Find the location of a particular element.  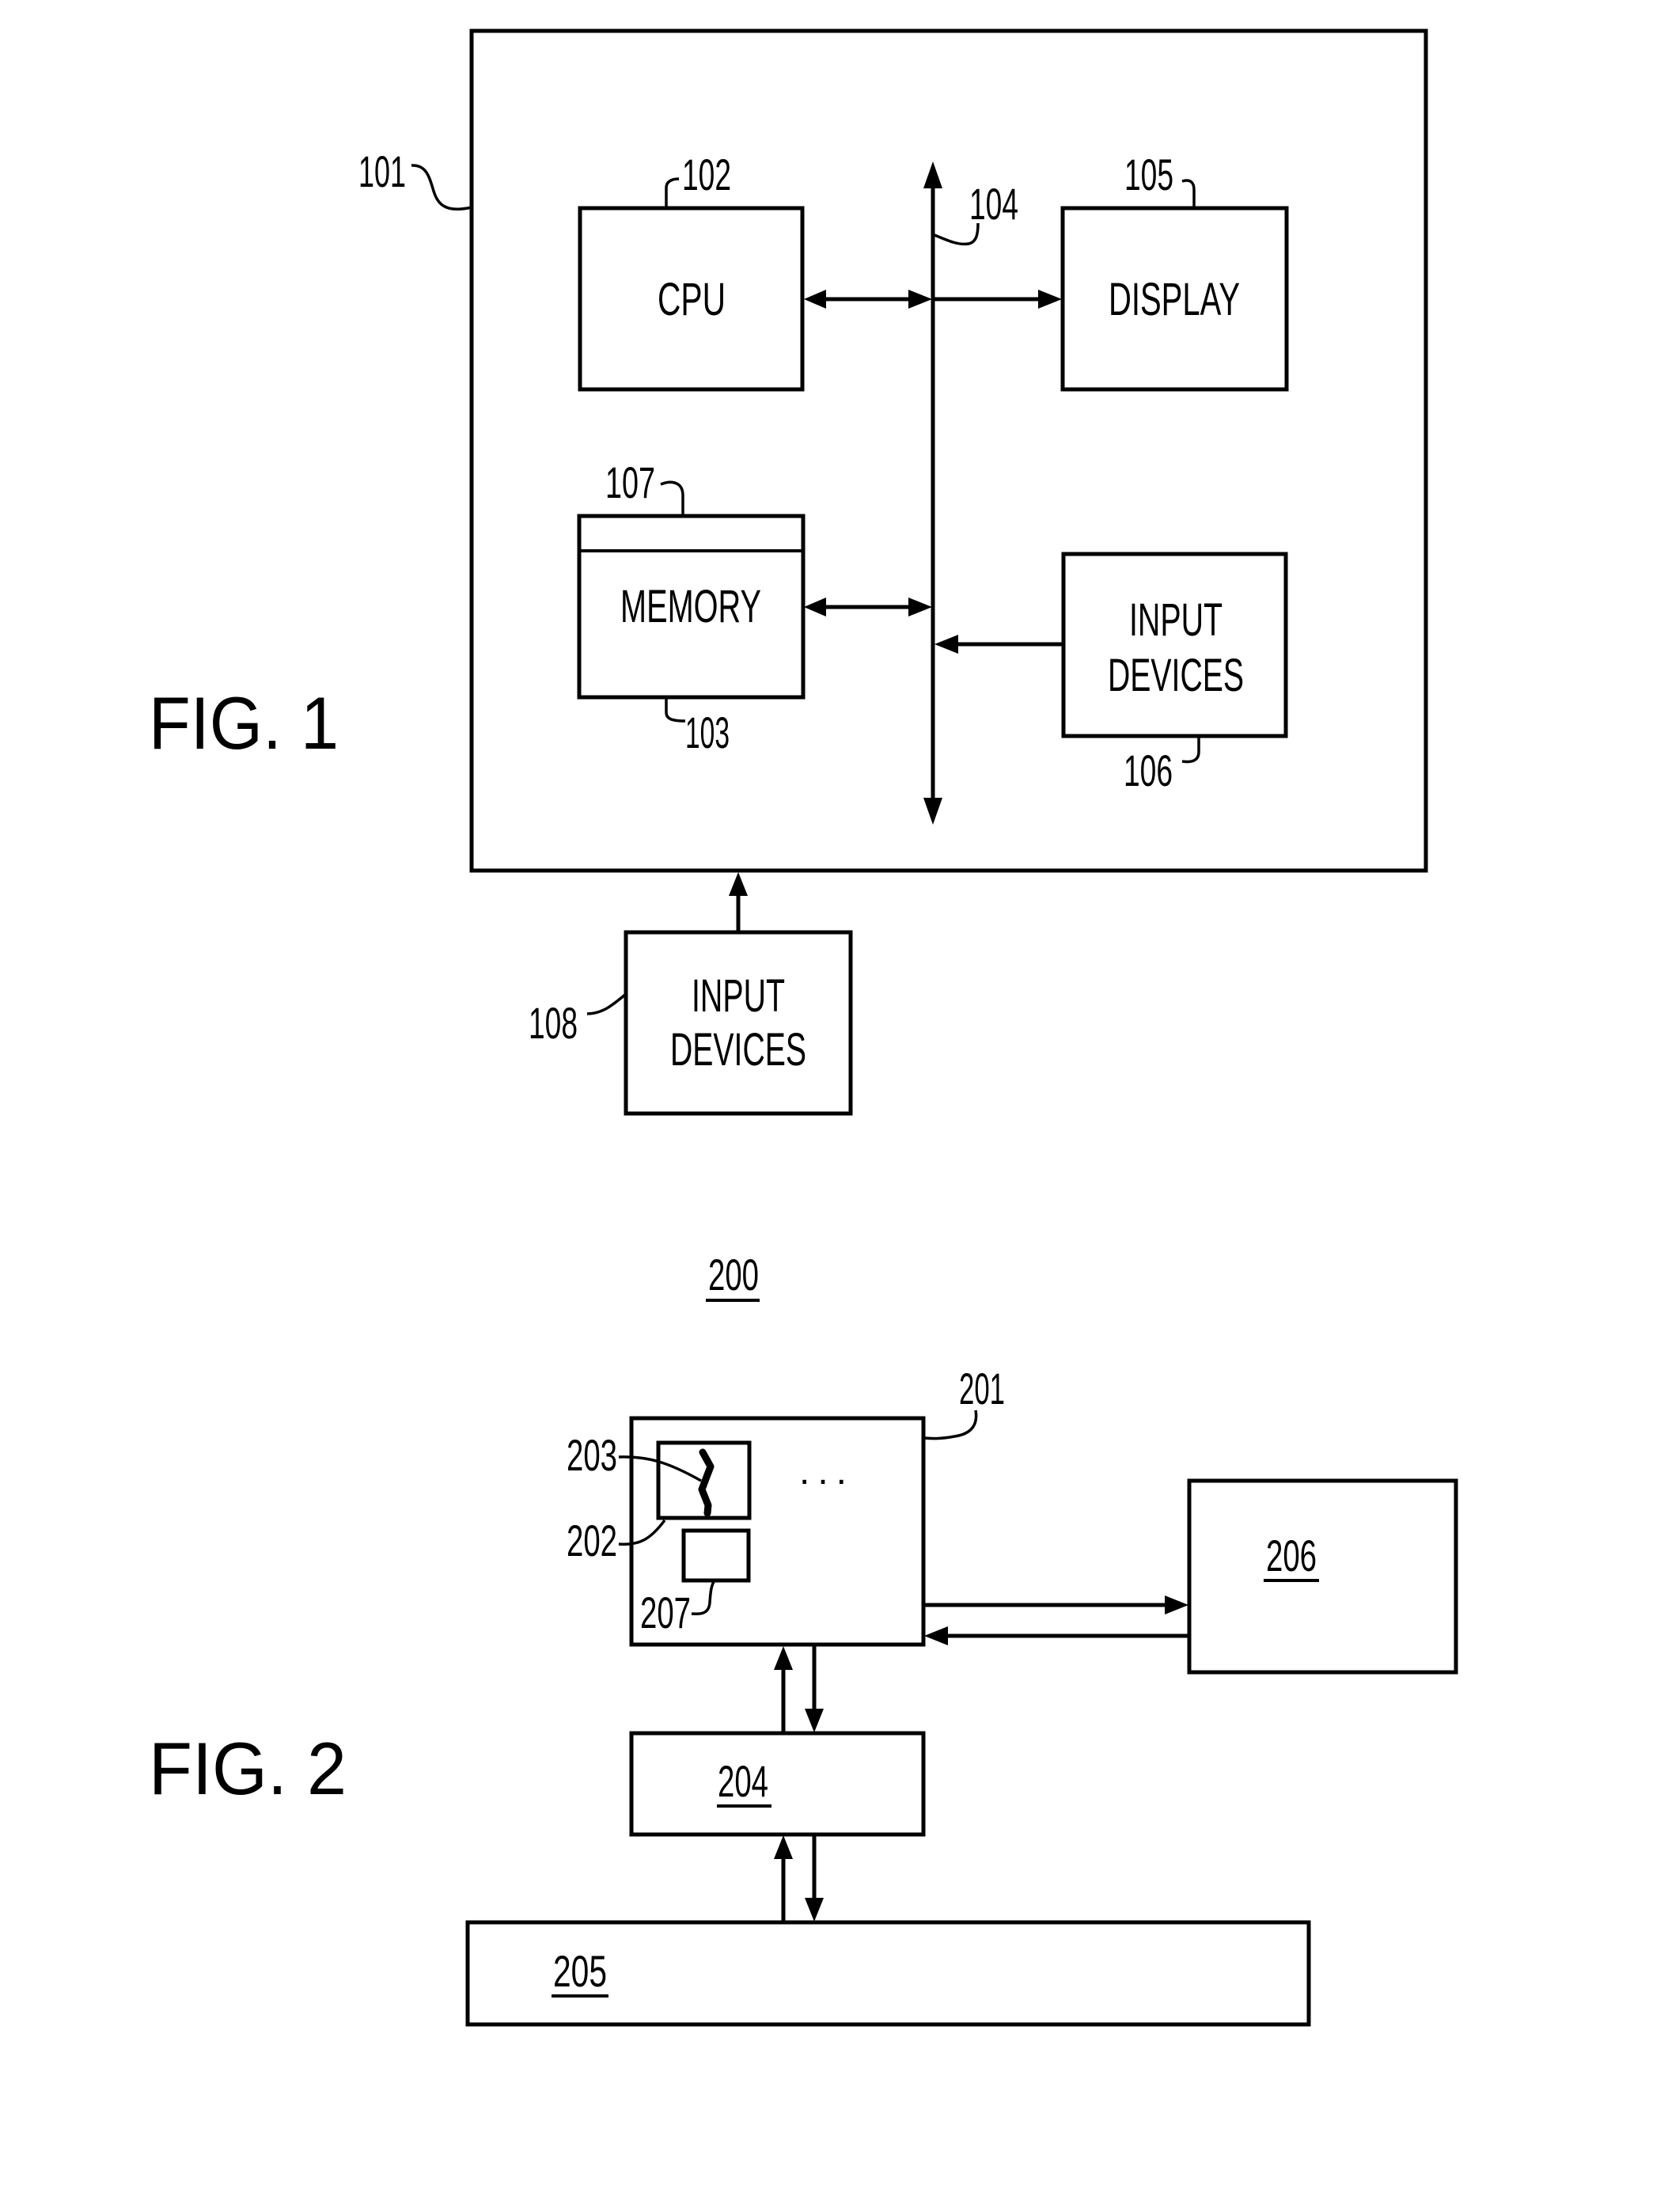

device-201-bottom-arrowhead is located at coordinates (783, 1658).